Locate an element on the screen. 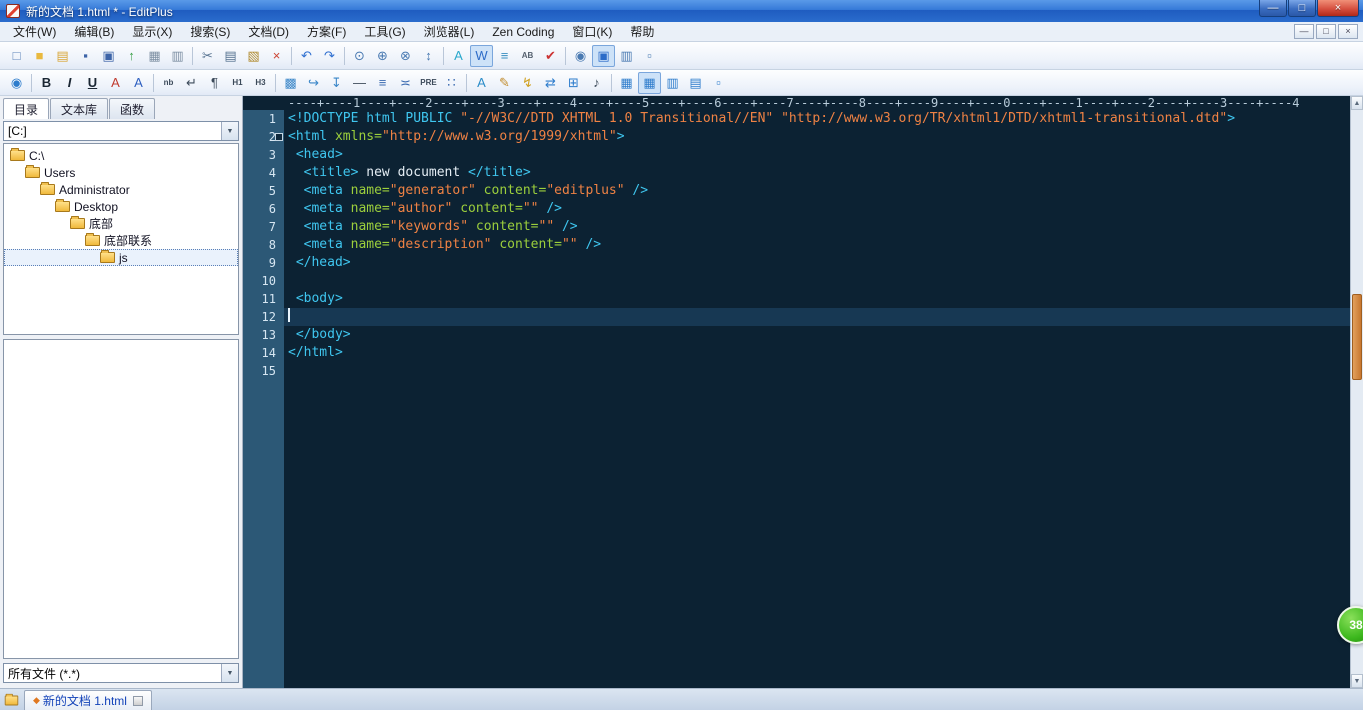  scroll-down-button: ▼ is located at coordinates (1357, 681).